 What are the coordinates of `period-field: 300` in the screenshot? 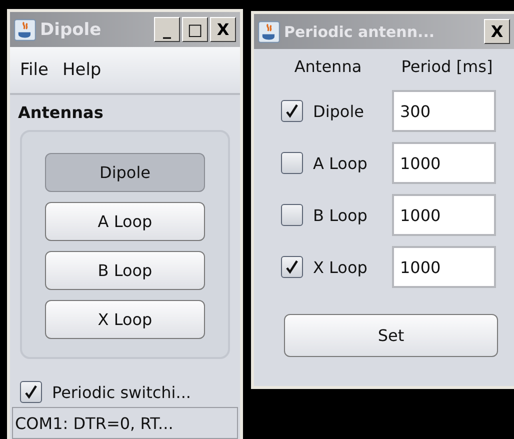 It's located at (444, 111).